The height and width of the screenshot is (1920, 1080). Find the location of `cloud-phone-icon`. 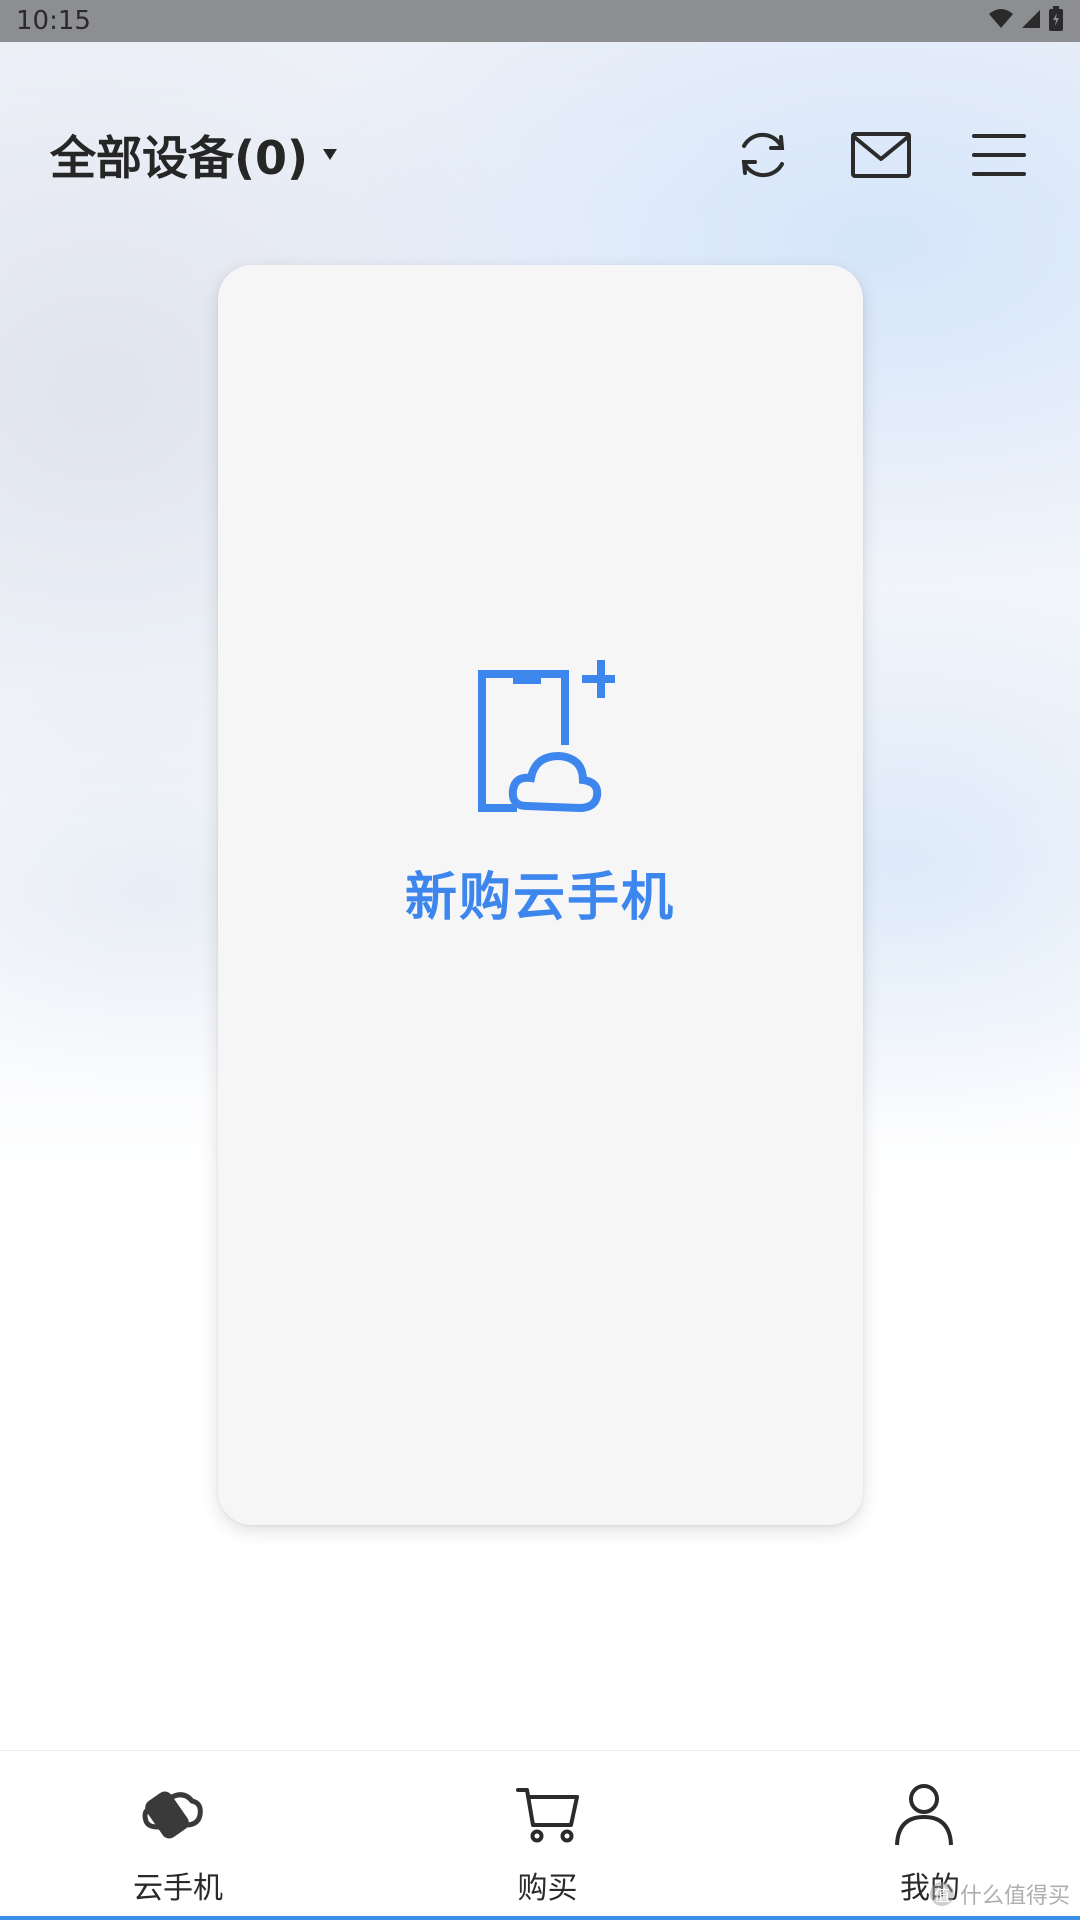

cloud-phone-icon is located at coordinates (171, 1815).